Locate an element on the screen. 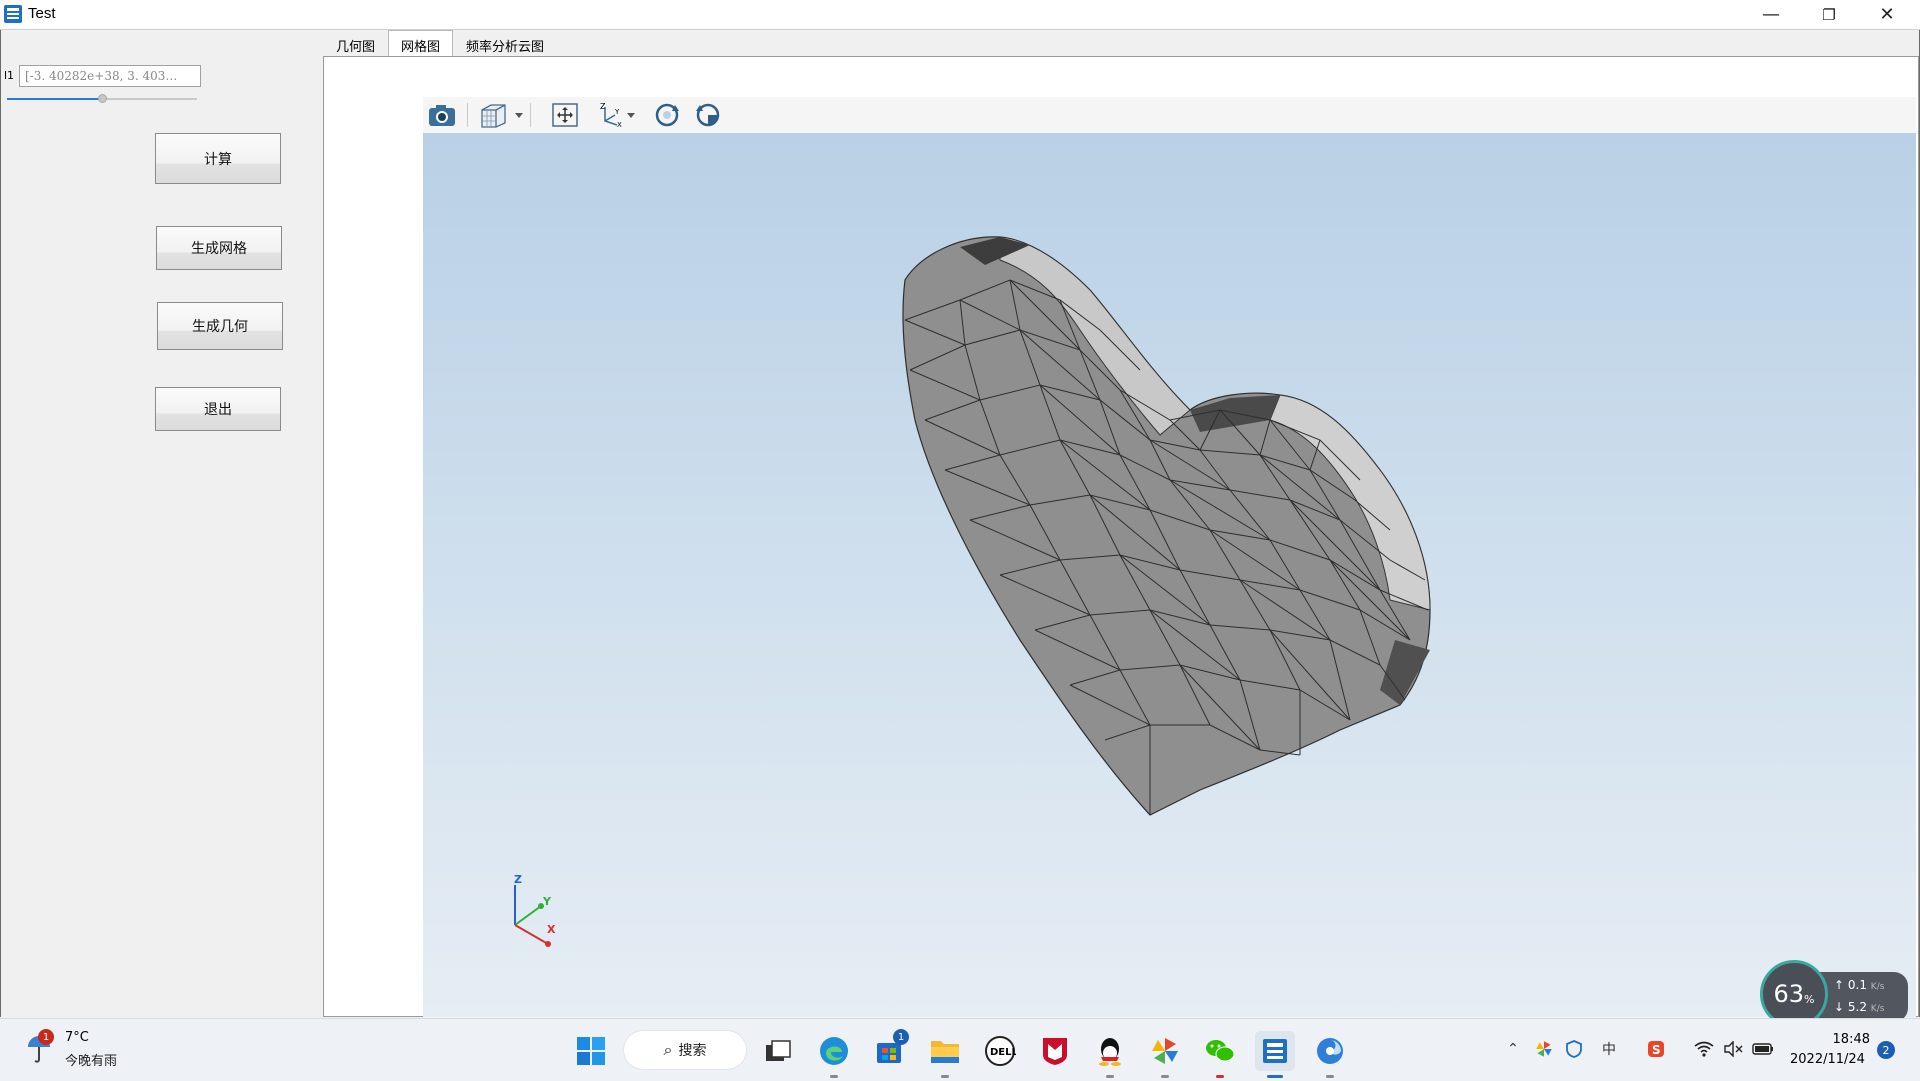  rotate-icon is located at coordinates (667, 115).